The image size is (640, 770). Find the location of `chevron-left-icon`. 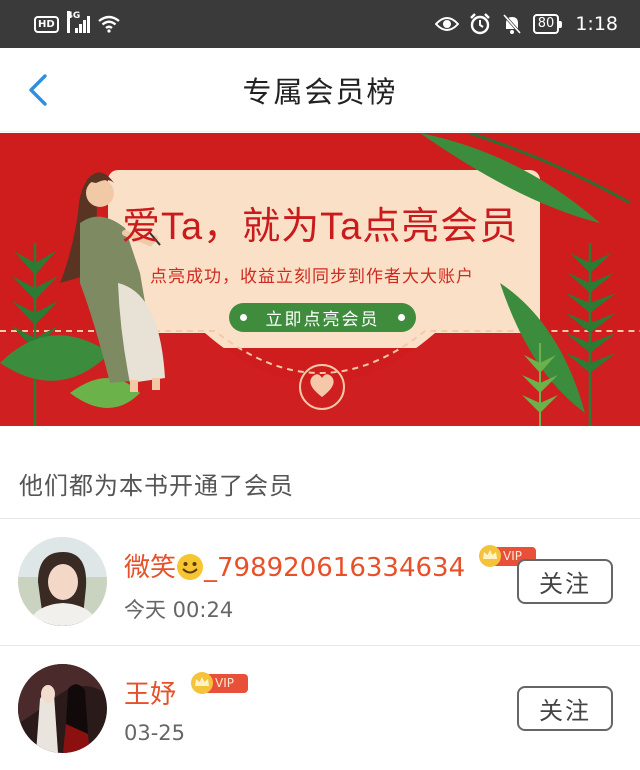

chevron-left-icon is located at coordinates (38, 90).